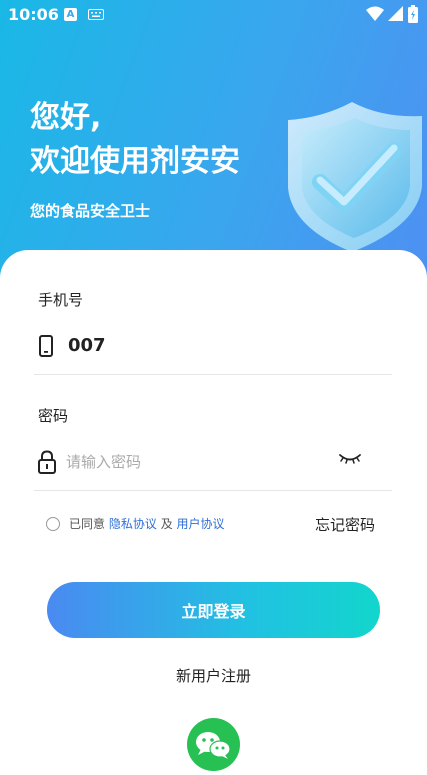 Image resolution: width=427 pixels, height=775 pixels. Describe the element at coordinates (66, 117) in the screenshot. I see `greeting-text: 您好,` at that location.